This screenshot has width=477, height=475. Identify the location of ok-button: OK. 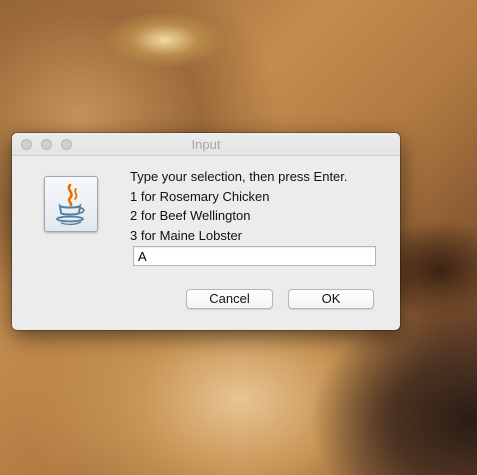
(331, 299).